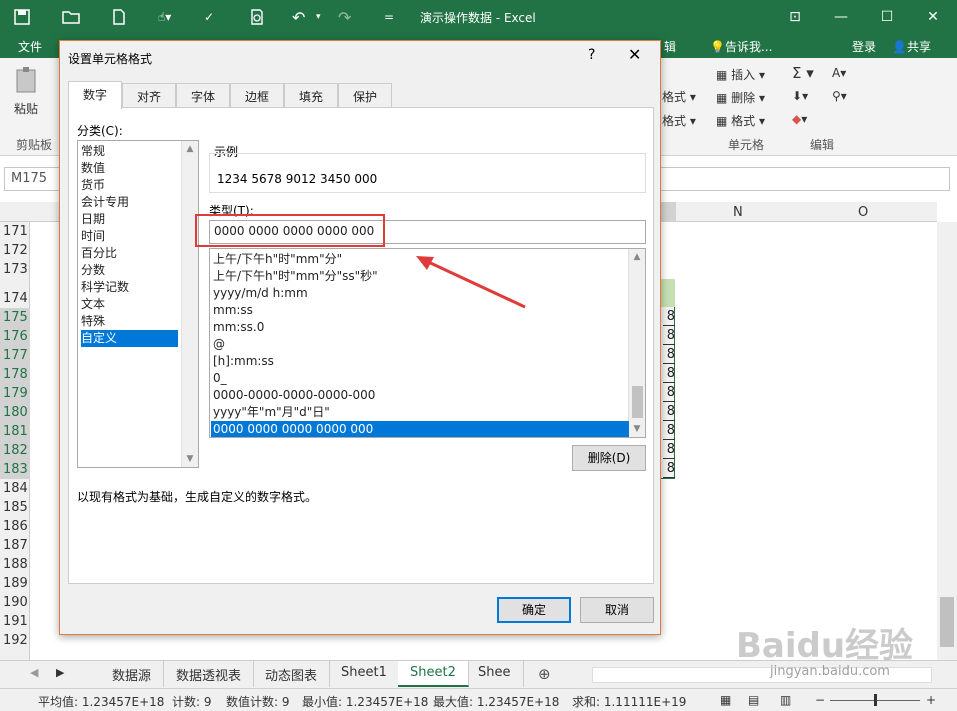 The image size is (957, 711). Describe the element at coordinates (15, 231) in the screenshot. I see `row-header: 171` at that location.